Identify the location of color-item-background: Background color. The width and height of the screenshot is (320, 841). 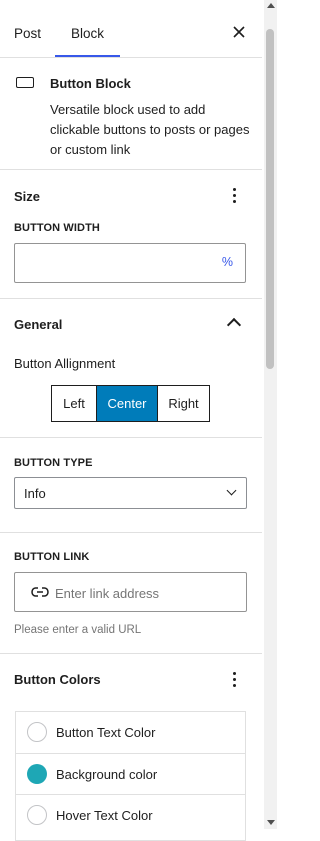
(130, 774).